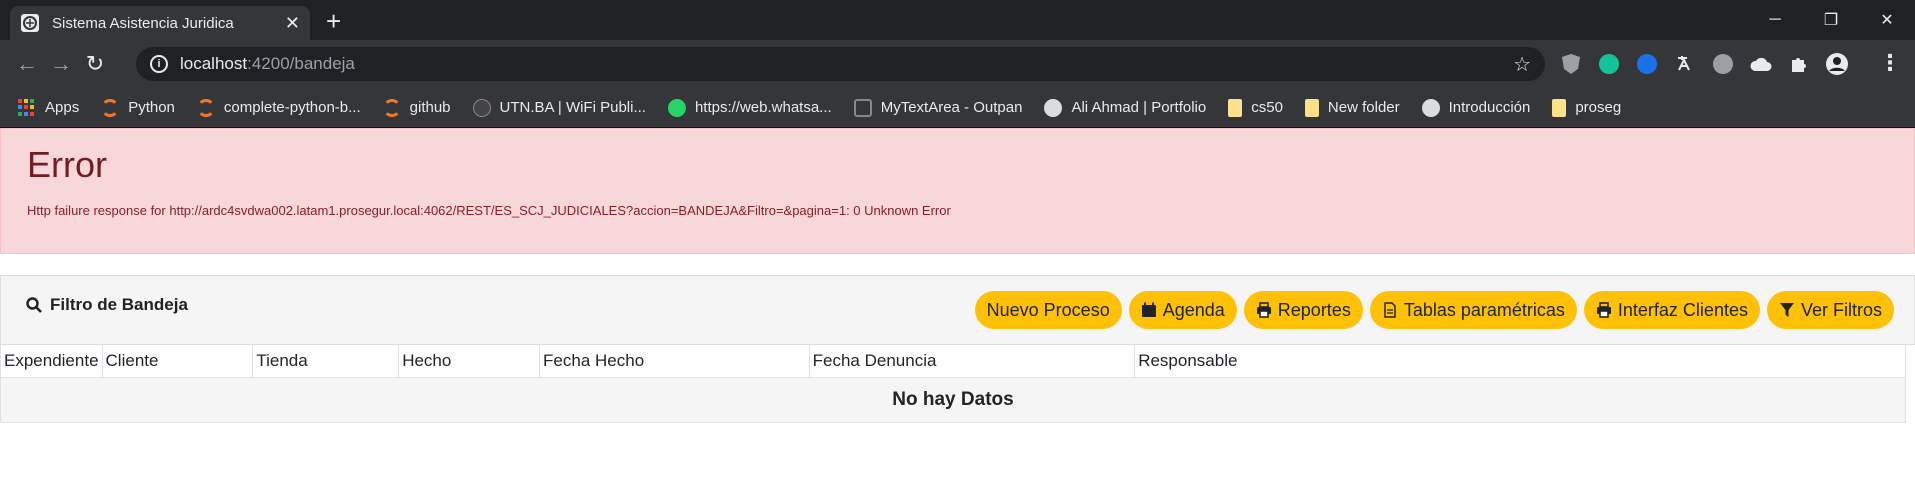 This screenshot has height=502, width=1915. I want to click on bookmark-item: Python, so click(138, 107).